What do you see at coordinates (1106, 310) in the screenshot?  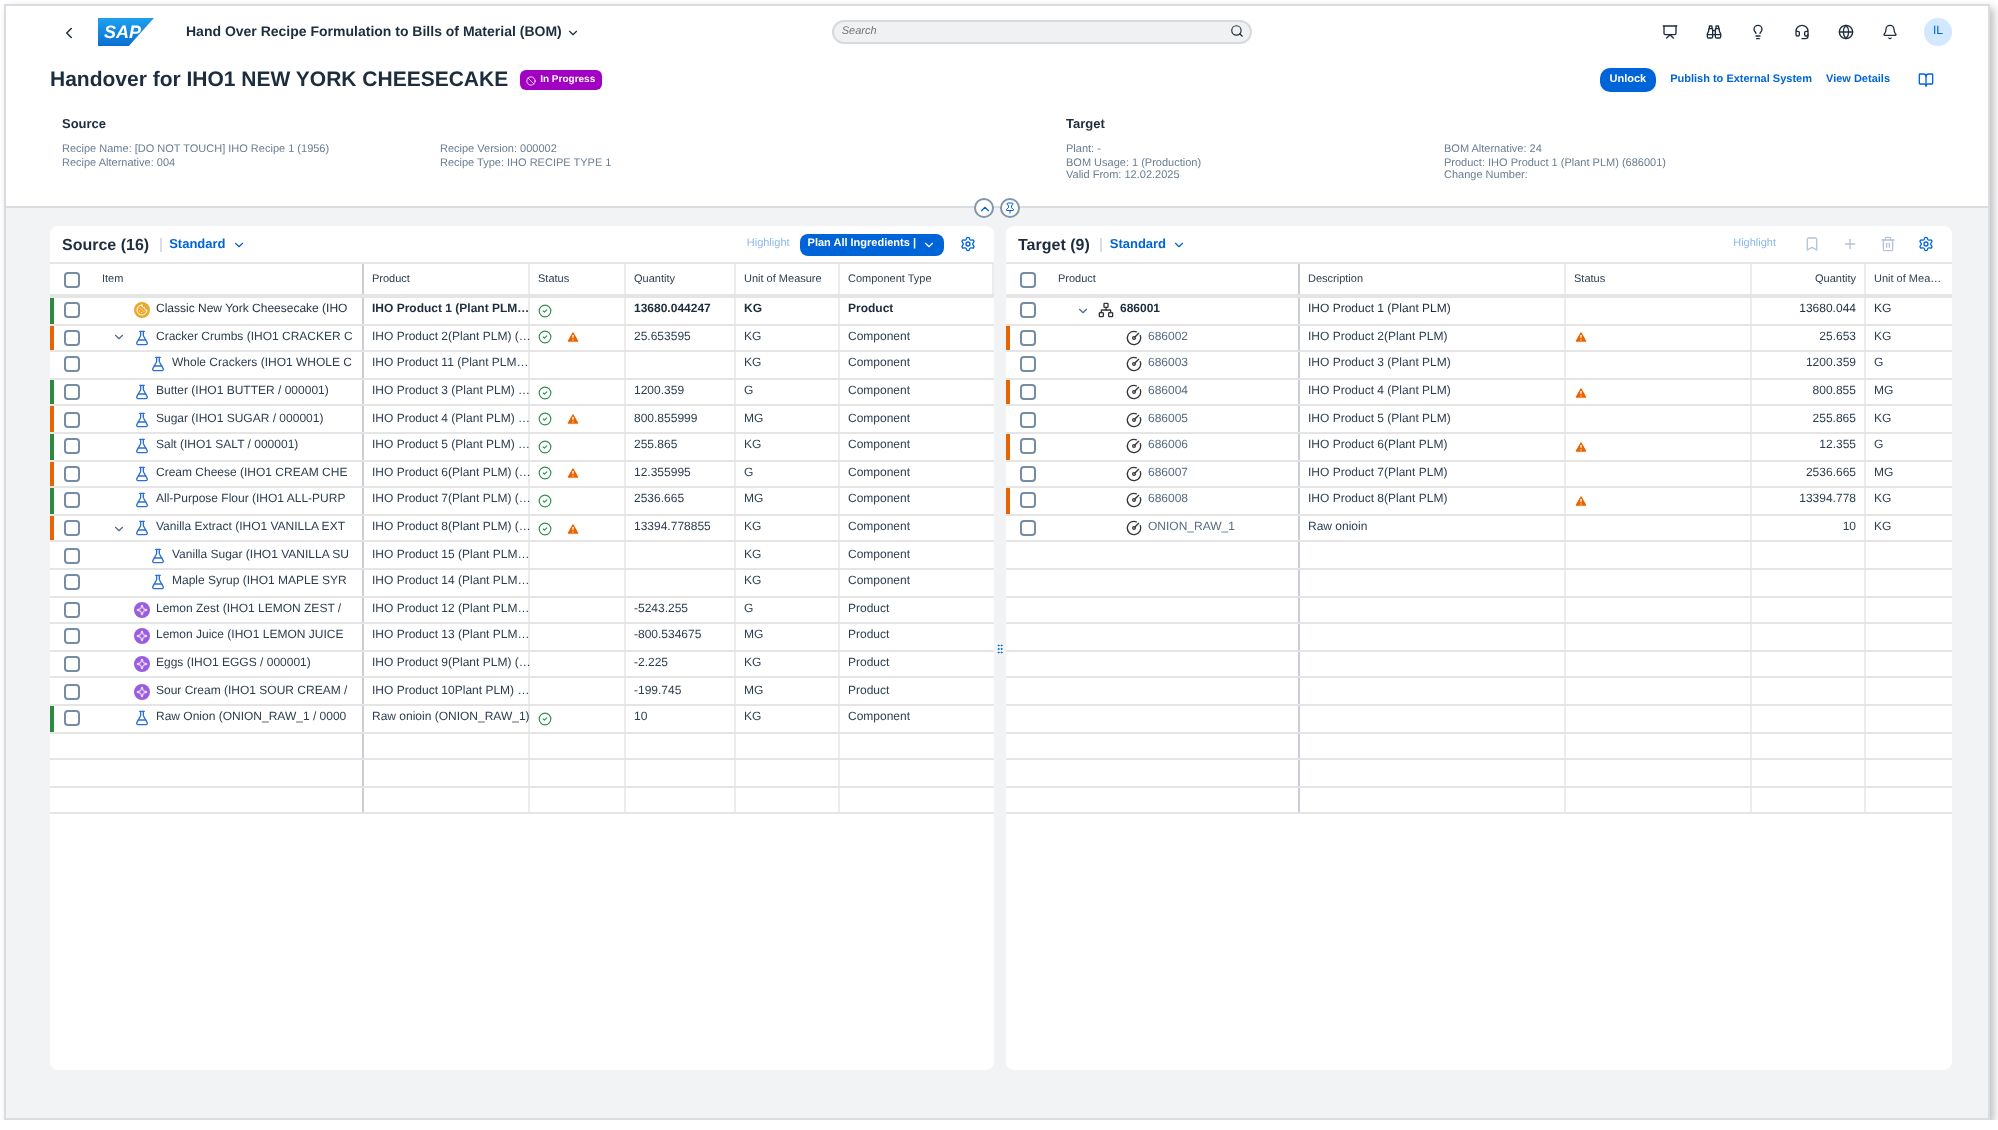 I see `hierarchy-icon` at bounding box center [1106, 310].